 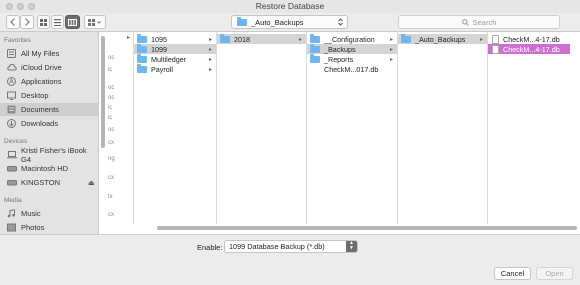 What do you see at coordinates (91, 183) in the screenshot?
I see `eject-icon: ⏏` at bounding box center [91, 183].